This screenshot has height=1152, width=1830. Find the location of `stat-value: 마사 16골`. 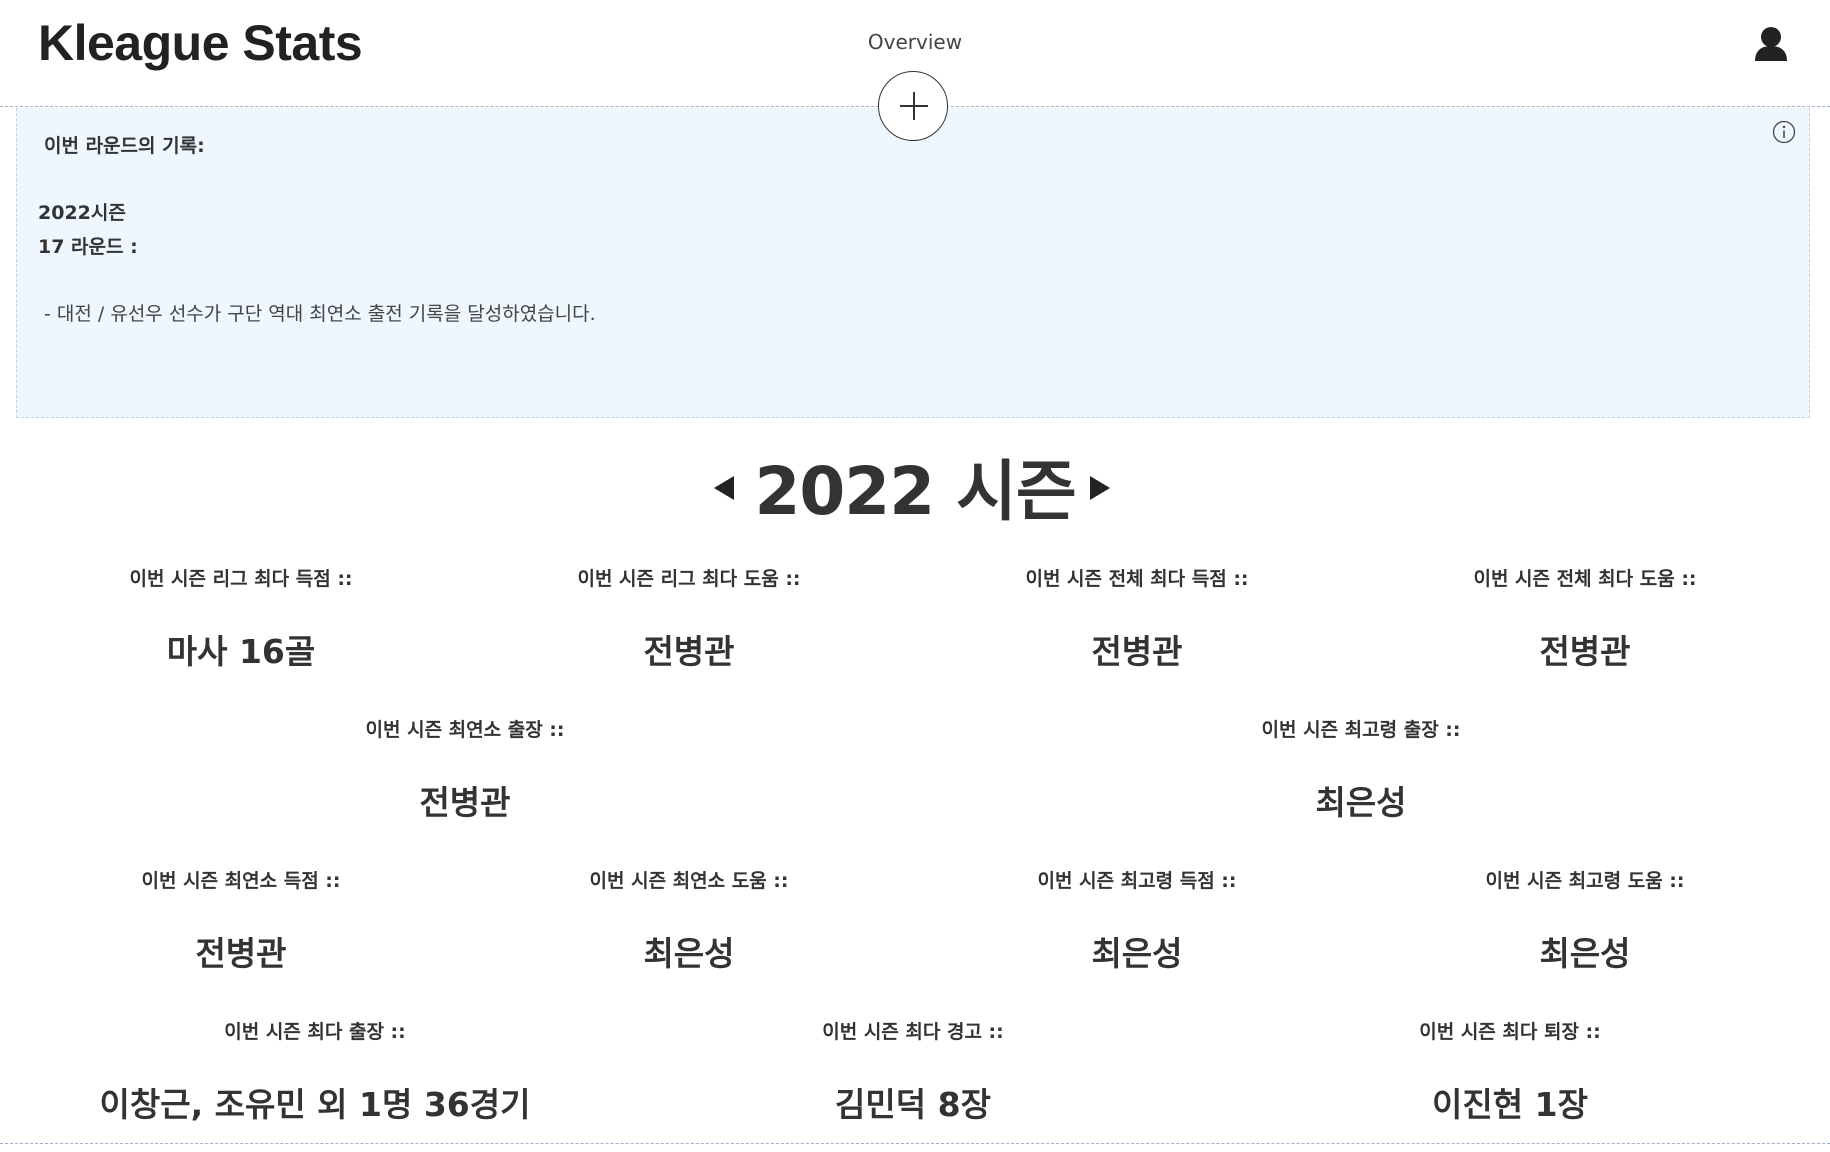

stat-value: 마사 16골 is located at coordinates (241, 651).